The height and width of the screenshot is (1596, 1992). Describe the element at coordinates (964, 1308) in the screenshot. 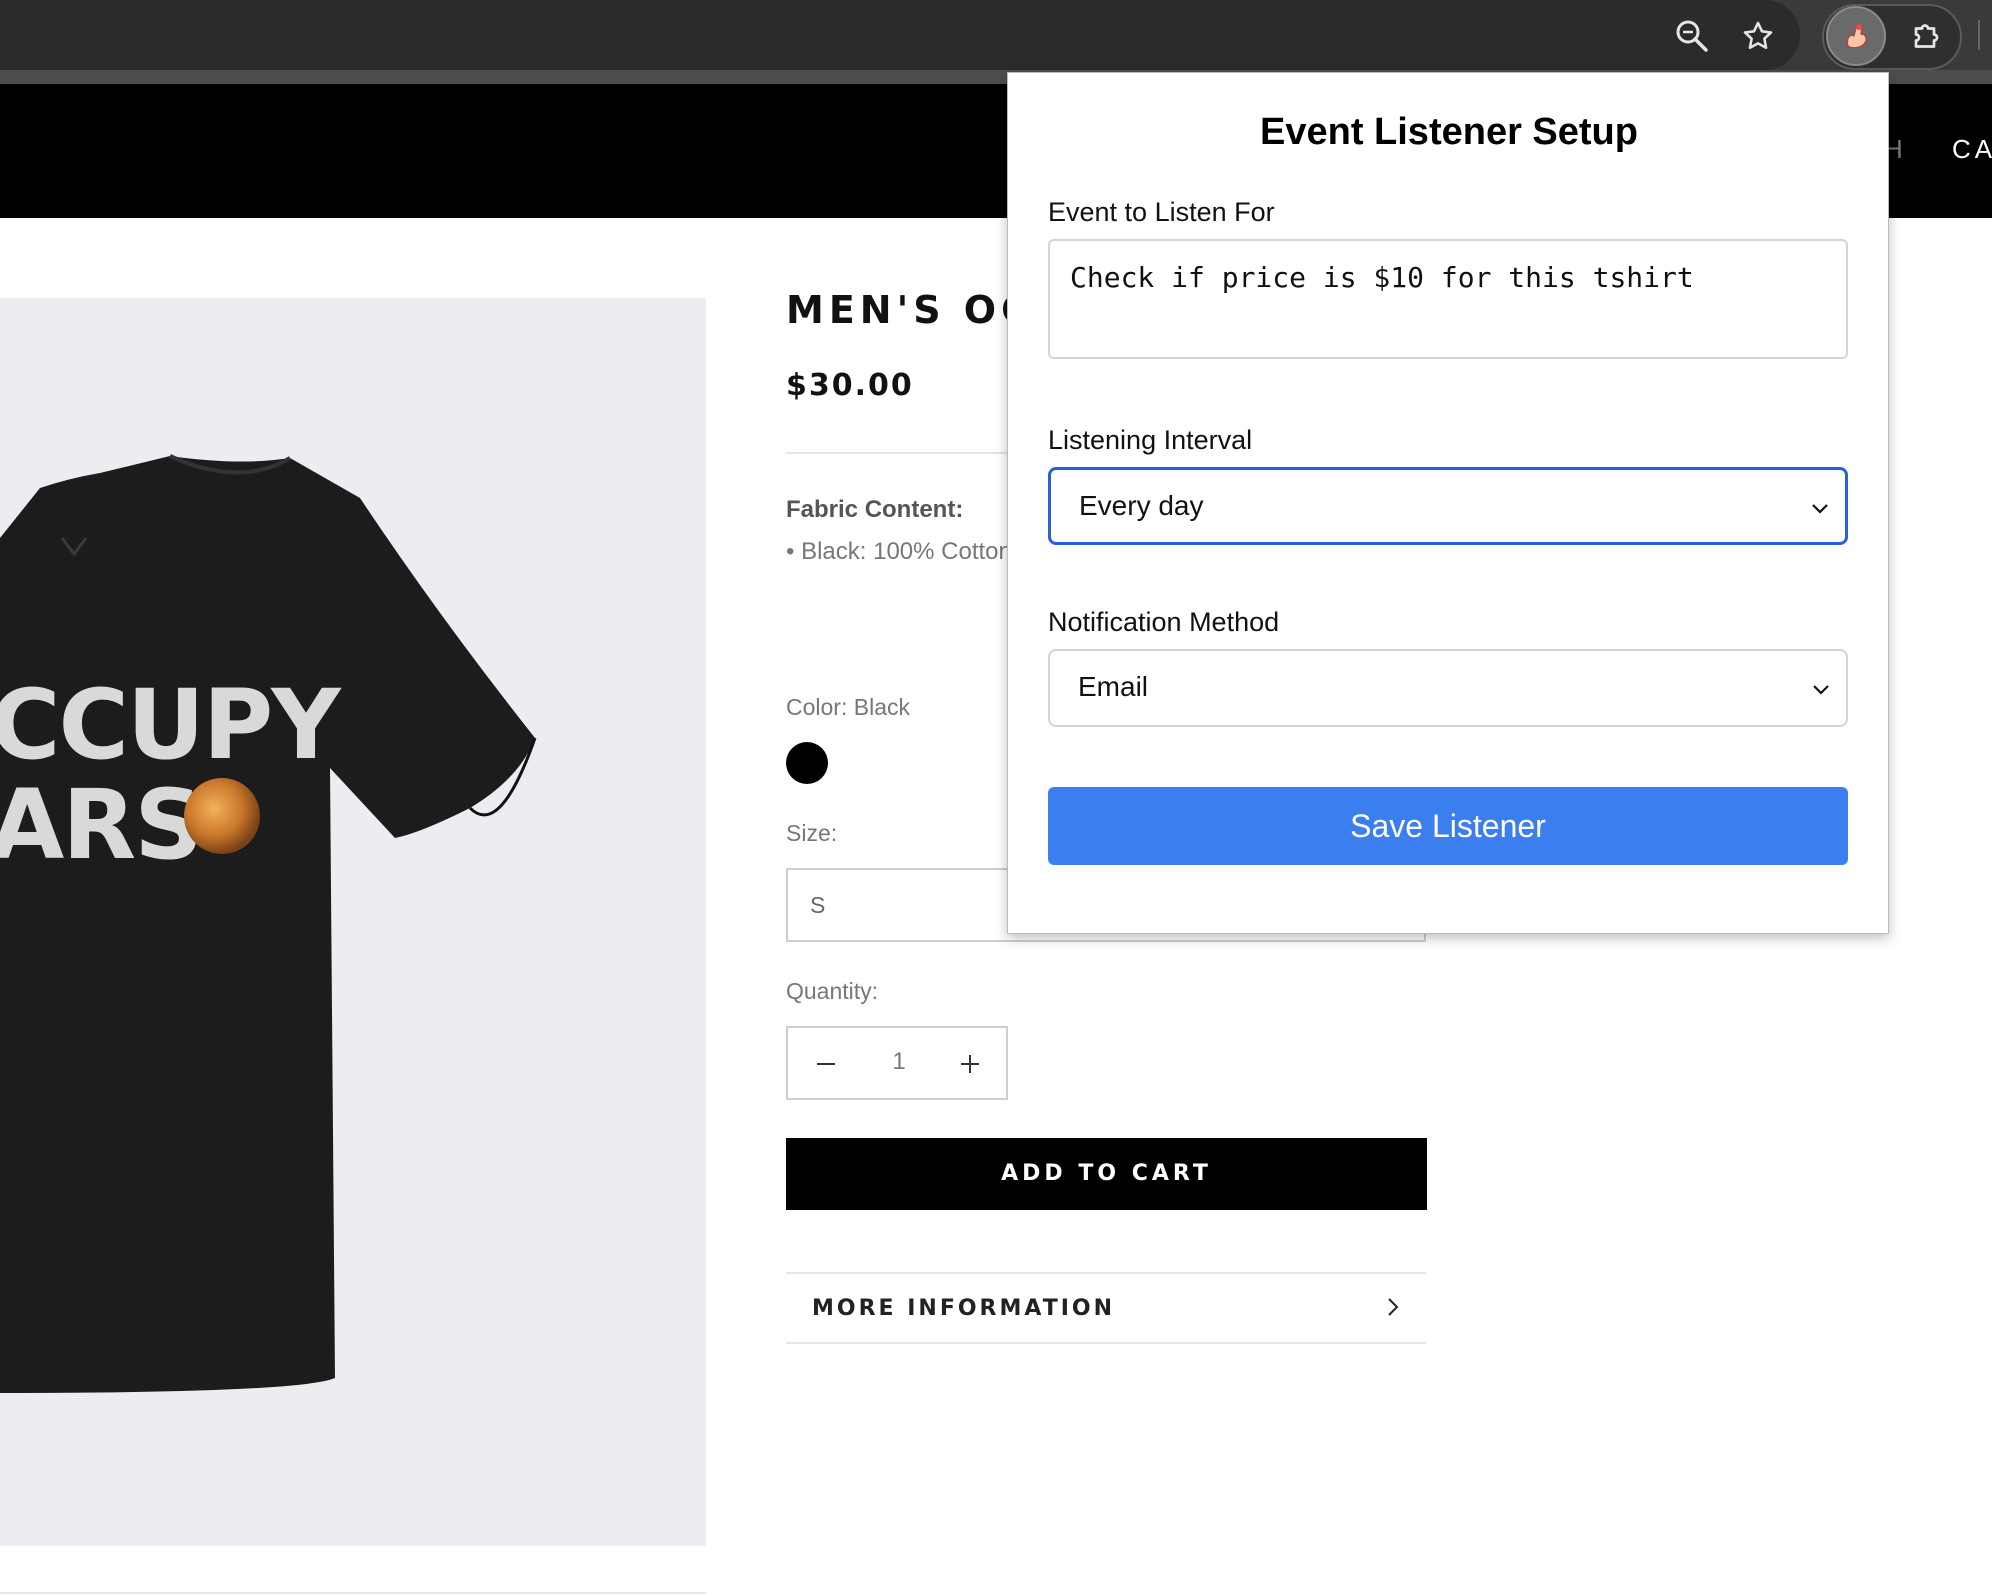

I see `more-information-label: MORE INFORMATION` at that location.